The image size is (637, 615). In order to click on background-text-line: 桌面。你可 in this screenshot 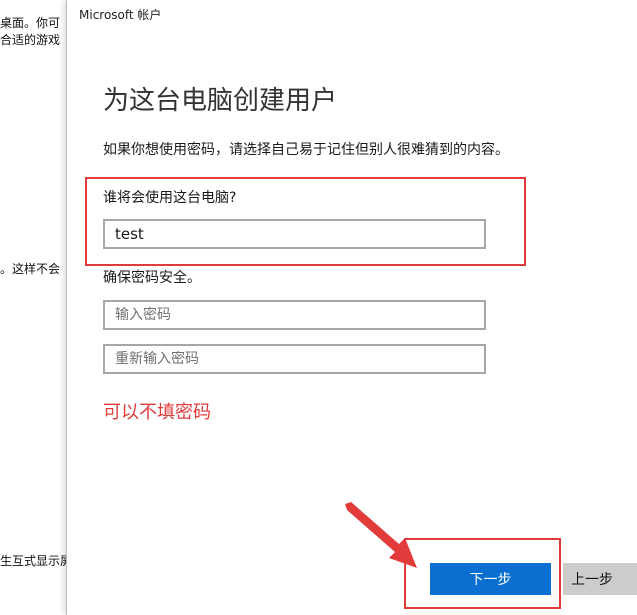, I will do `click(30, 23)`.